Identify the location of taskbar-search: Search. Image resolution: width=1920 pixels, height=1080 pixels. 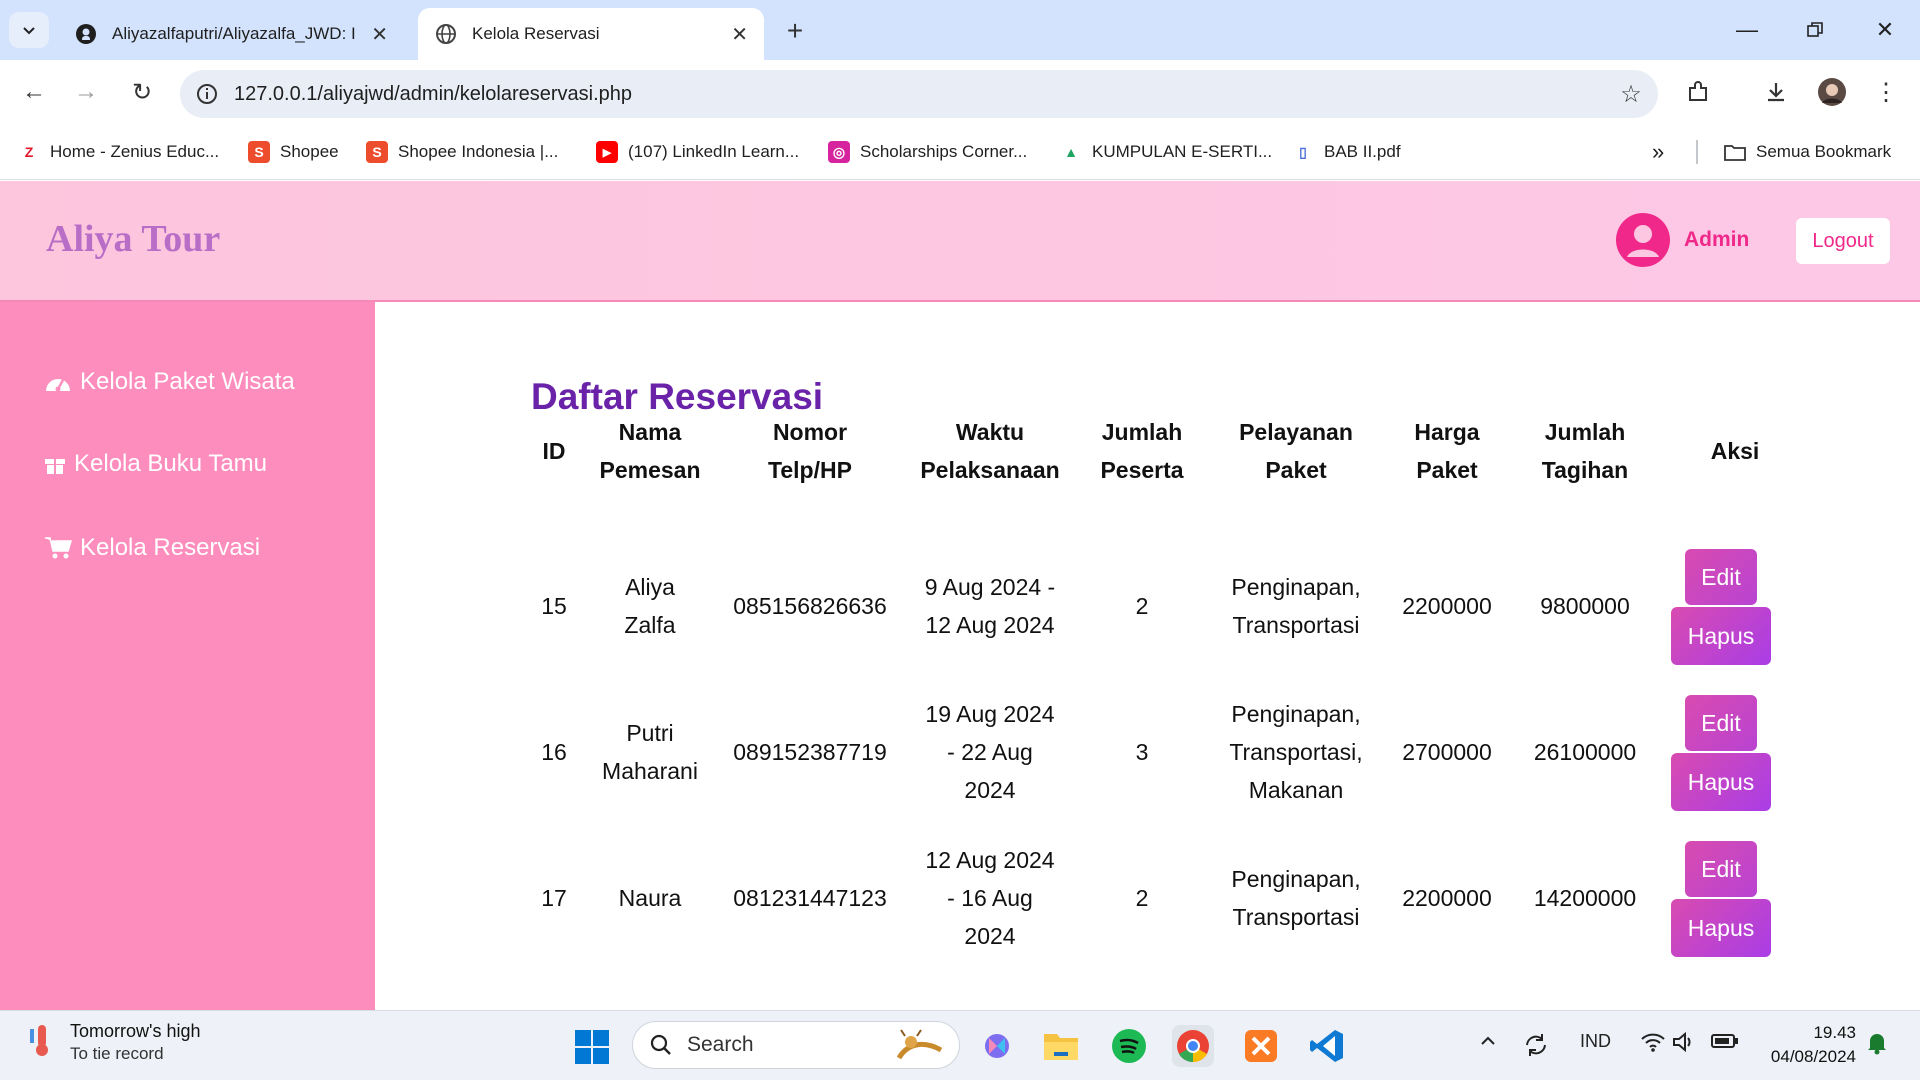
(796, 1045).